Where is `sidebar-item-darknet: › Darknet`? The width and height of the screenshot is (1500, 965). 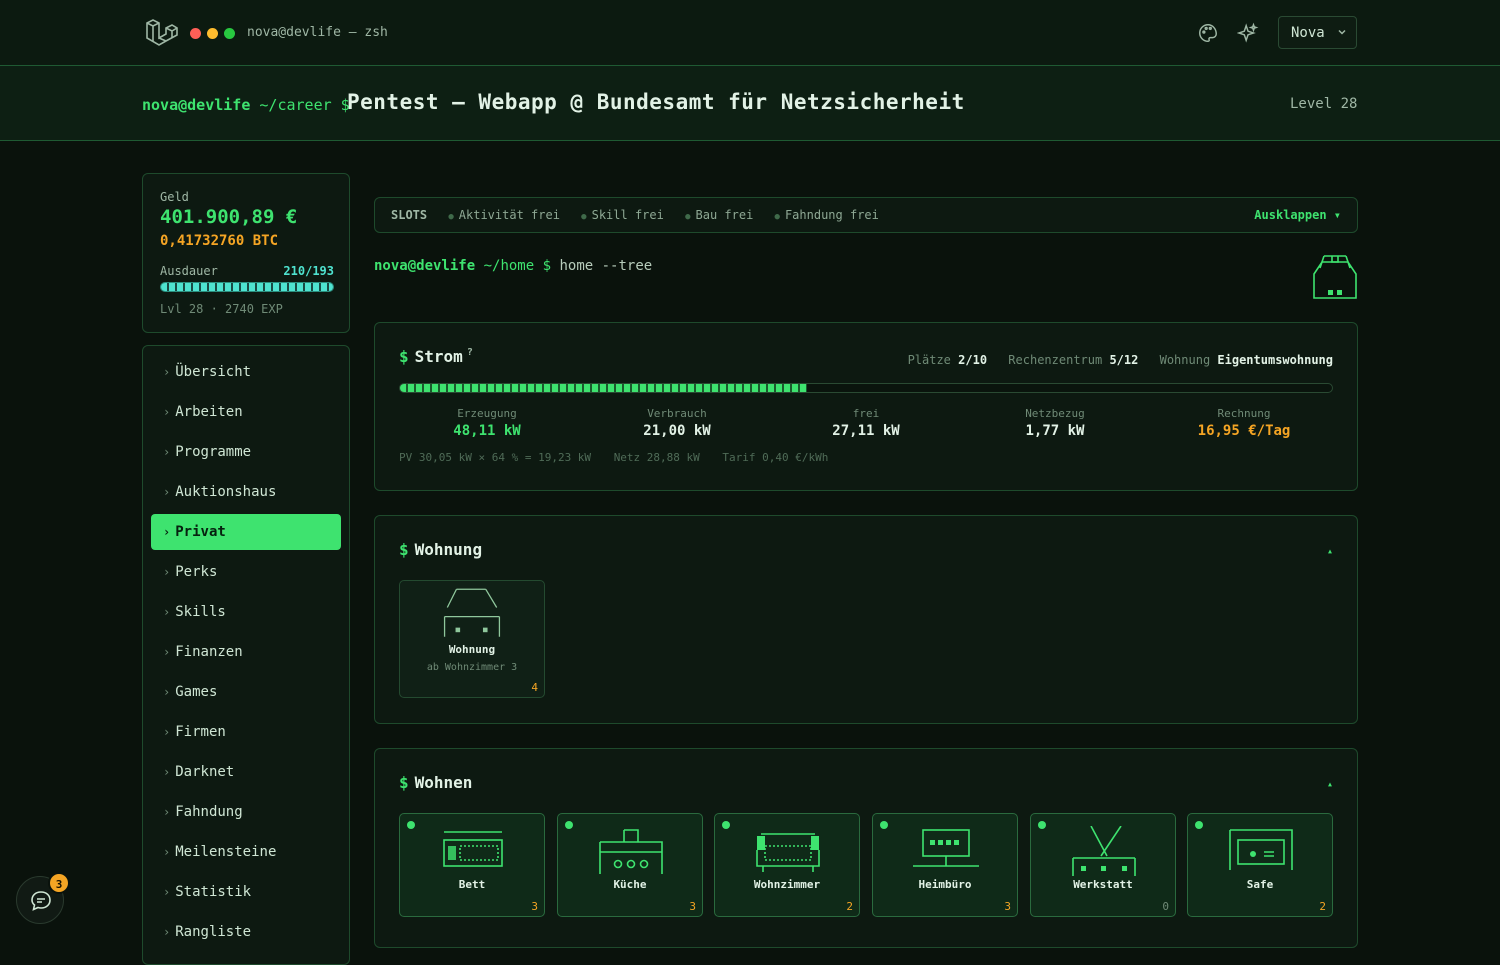
sidebar-item-darknet: › Darknet is located at coordinates (246, 772).